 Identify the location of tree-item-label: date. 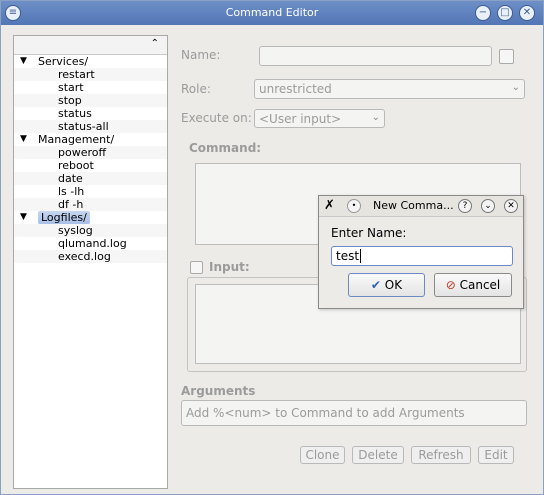
(70, 178).